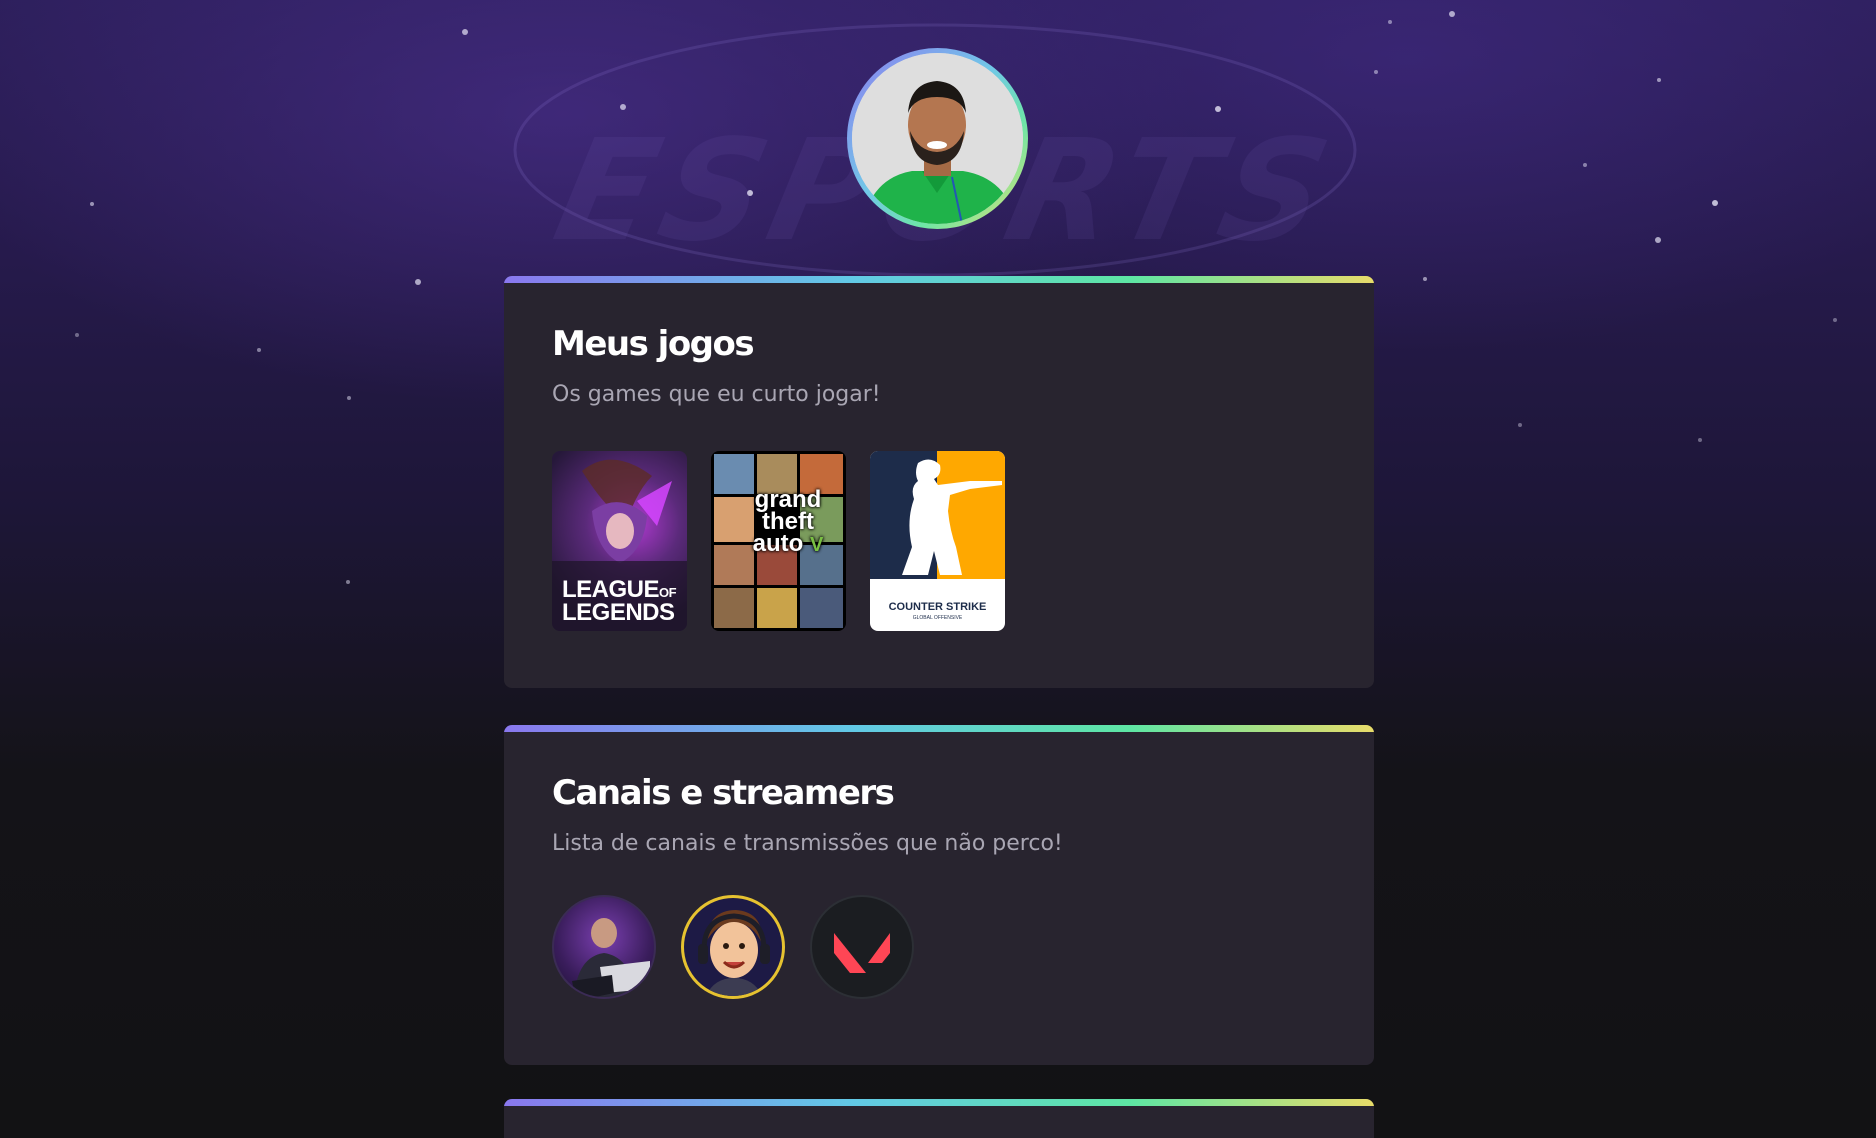 The image size is (1876, 1138). Describe the element at coordinates (937, 607) in the screenshot. I see `cs-logo: COUNTER STRIKE` at that location.